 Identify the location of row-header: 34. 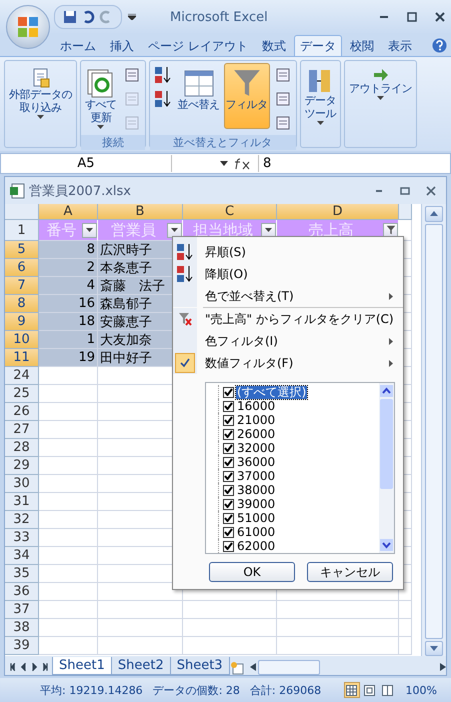
(22, 556).